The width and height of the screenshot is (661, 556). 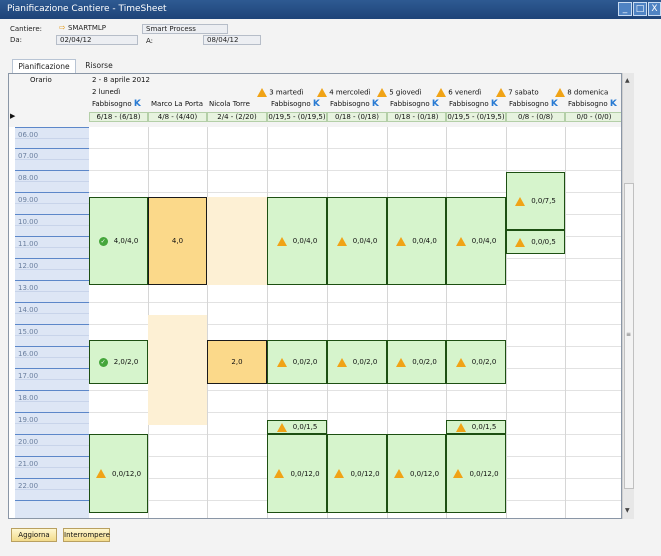 I want to click on event-wed-evening: 0,0/12,0, so click(x=357, y=473).